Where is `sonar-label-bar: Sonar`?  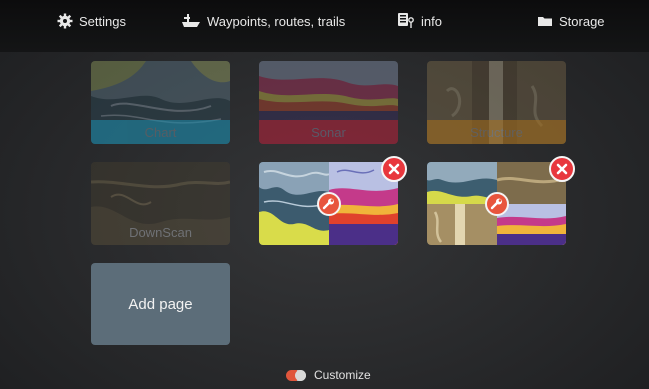
sonar-label-bar: Sonar is located at coordinates (328, 132).